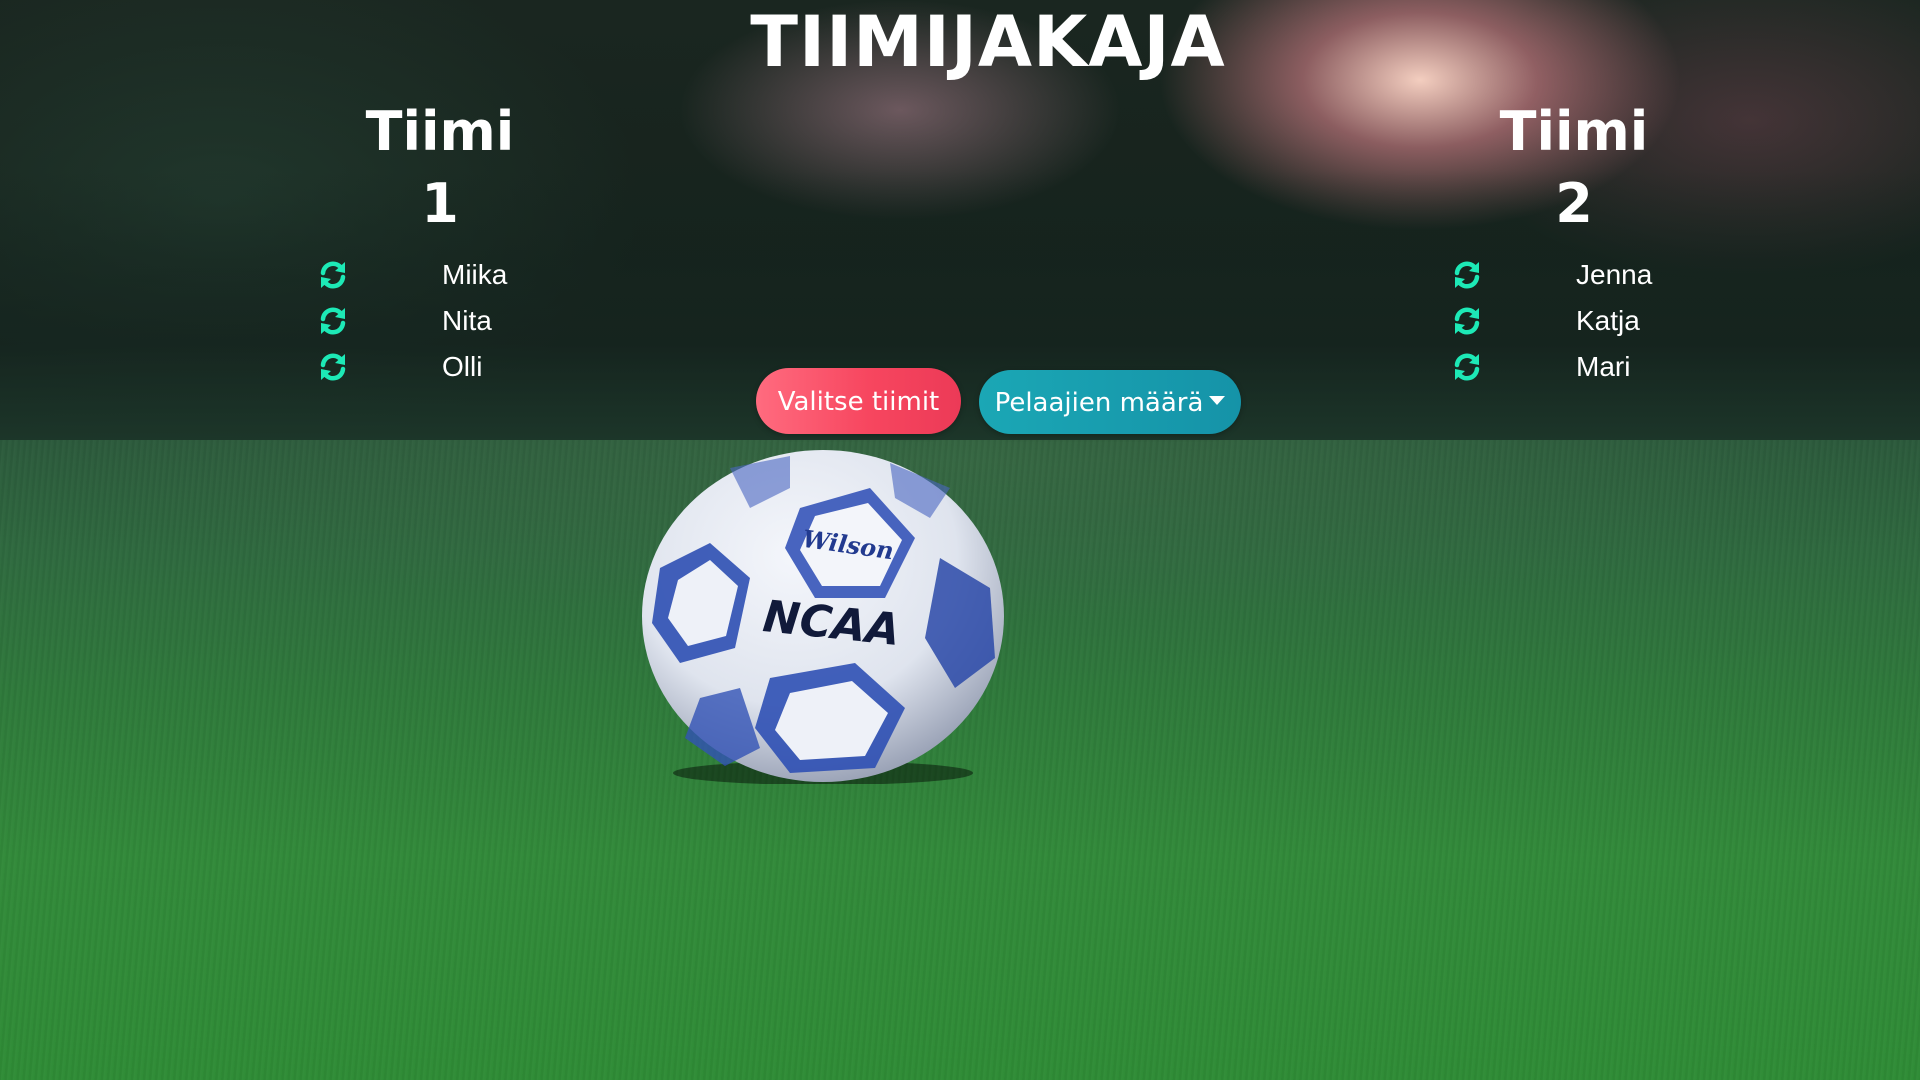 This screenshot has height=1080, width=1920. I want to click on team-1-player-list: Miika Nita Olli, so click(425, 321).